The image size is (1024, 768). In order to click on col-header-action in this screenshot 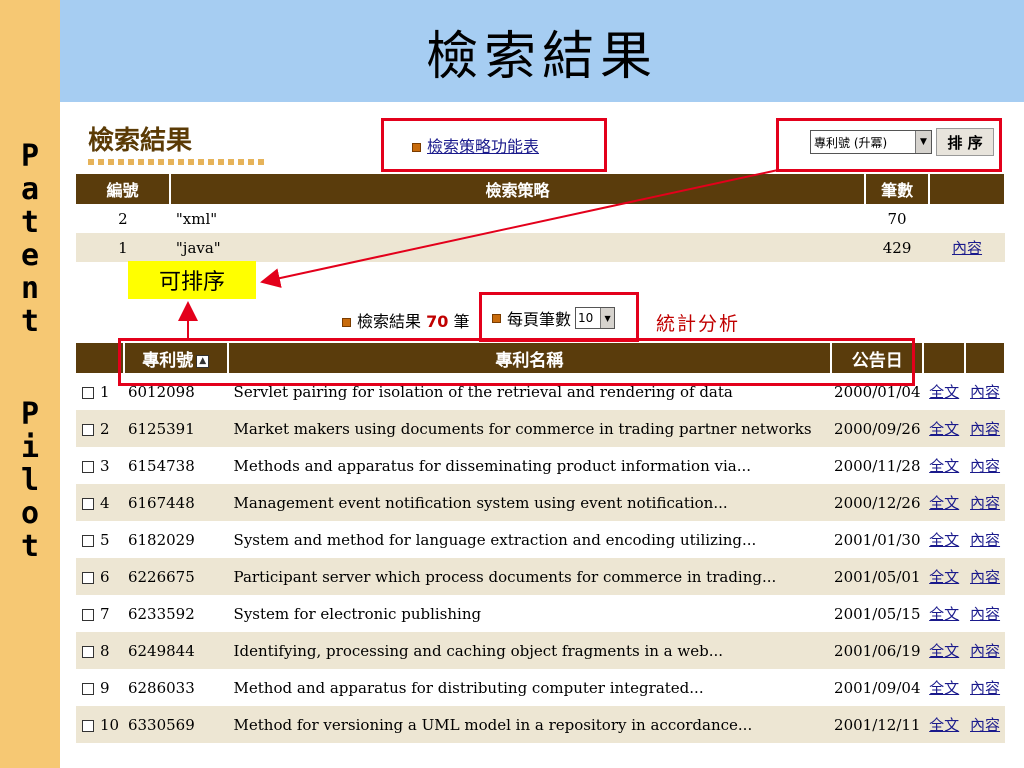, I will do `click(967, 189)`.